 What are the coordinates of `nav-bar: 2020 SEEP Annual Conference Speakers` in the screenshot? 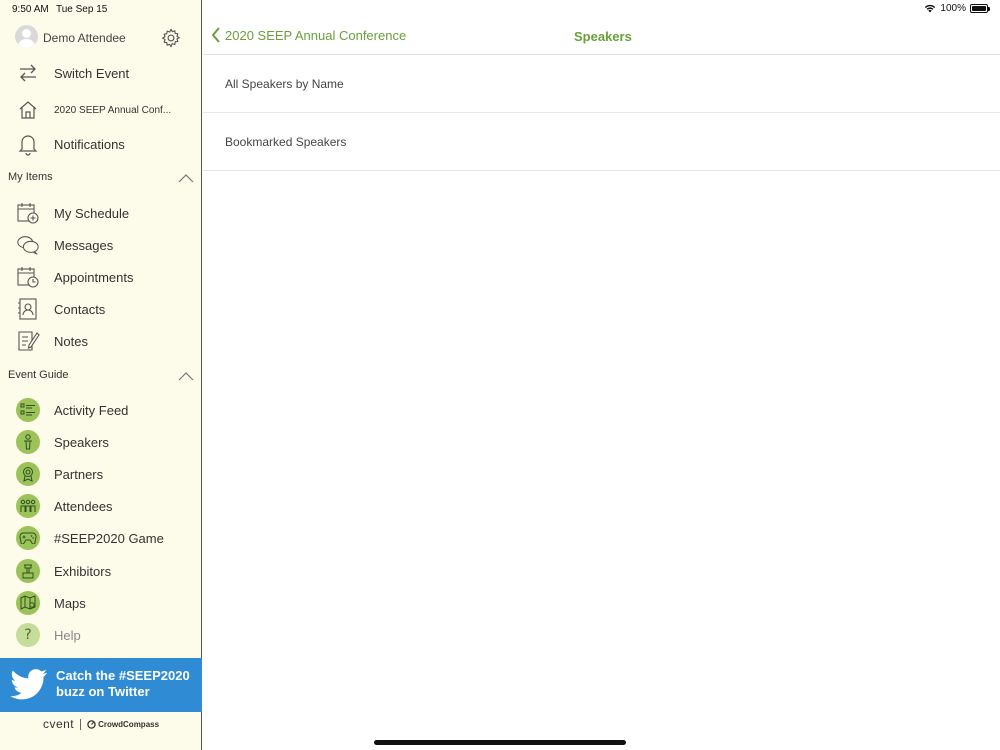 It's located at (601, 36).